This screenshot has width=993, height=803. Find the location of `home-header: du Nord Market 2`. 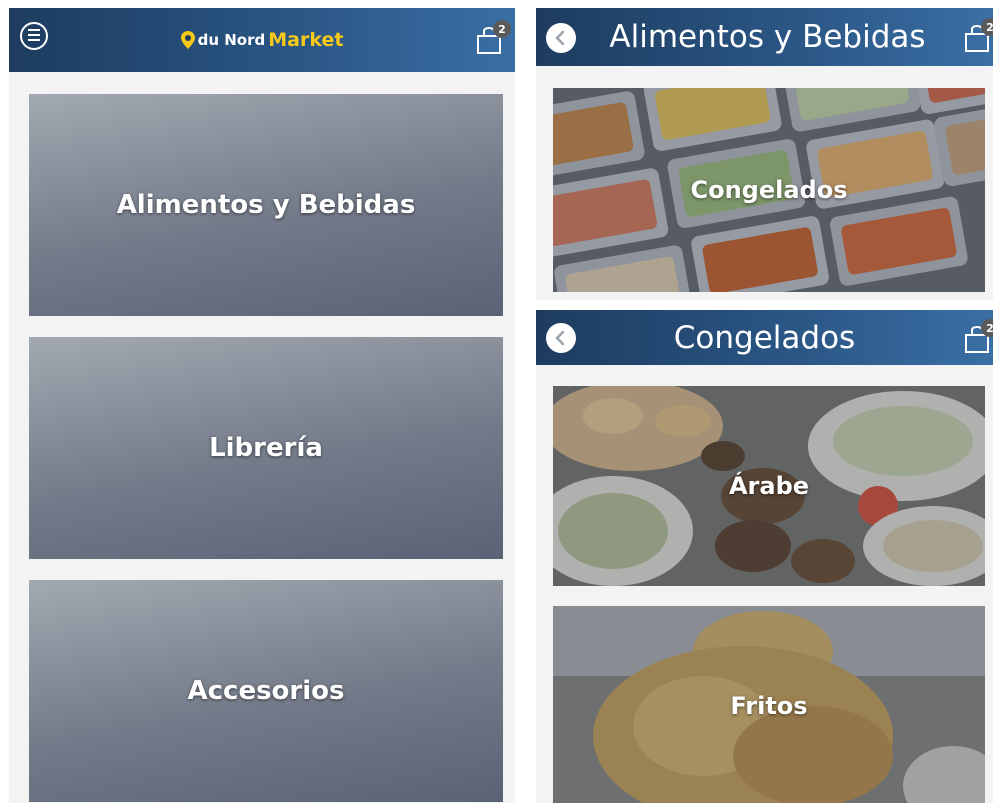

home-header: du Nord Market 2 is located at coordinates (262, 40).